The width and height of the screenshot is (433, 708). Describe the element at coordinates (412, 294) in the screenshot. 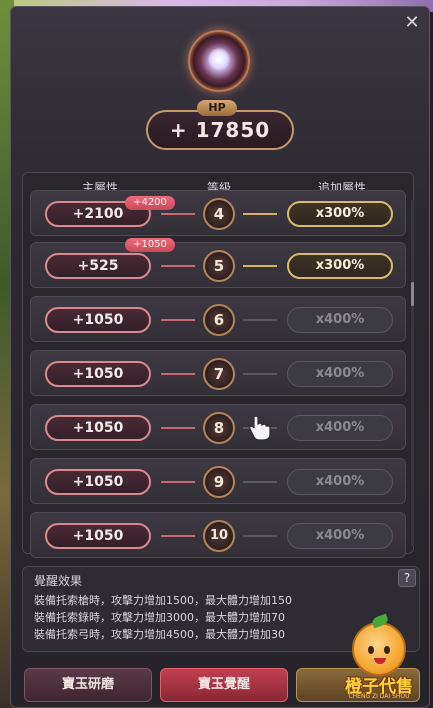

I see `list-scrollbar-thumb` at that location.